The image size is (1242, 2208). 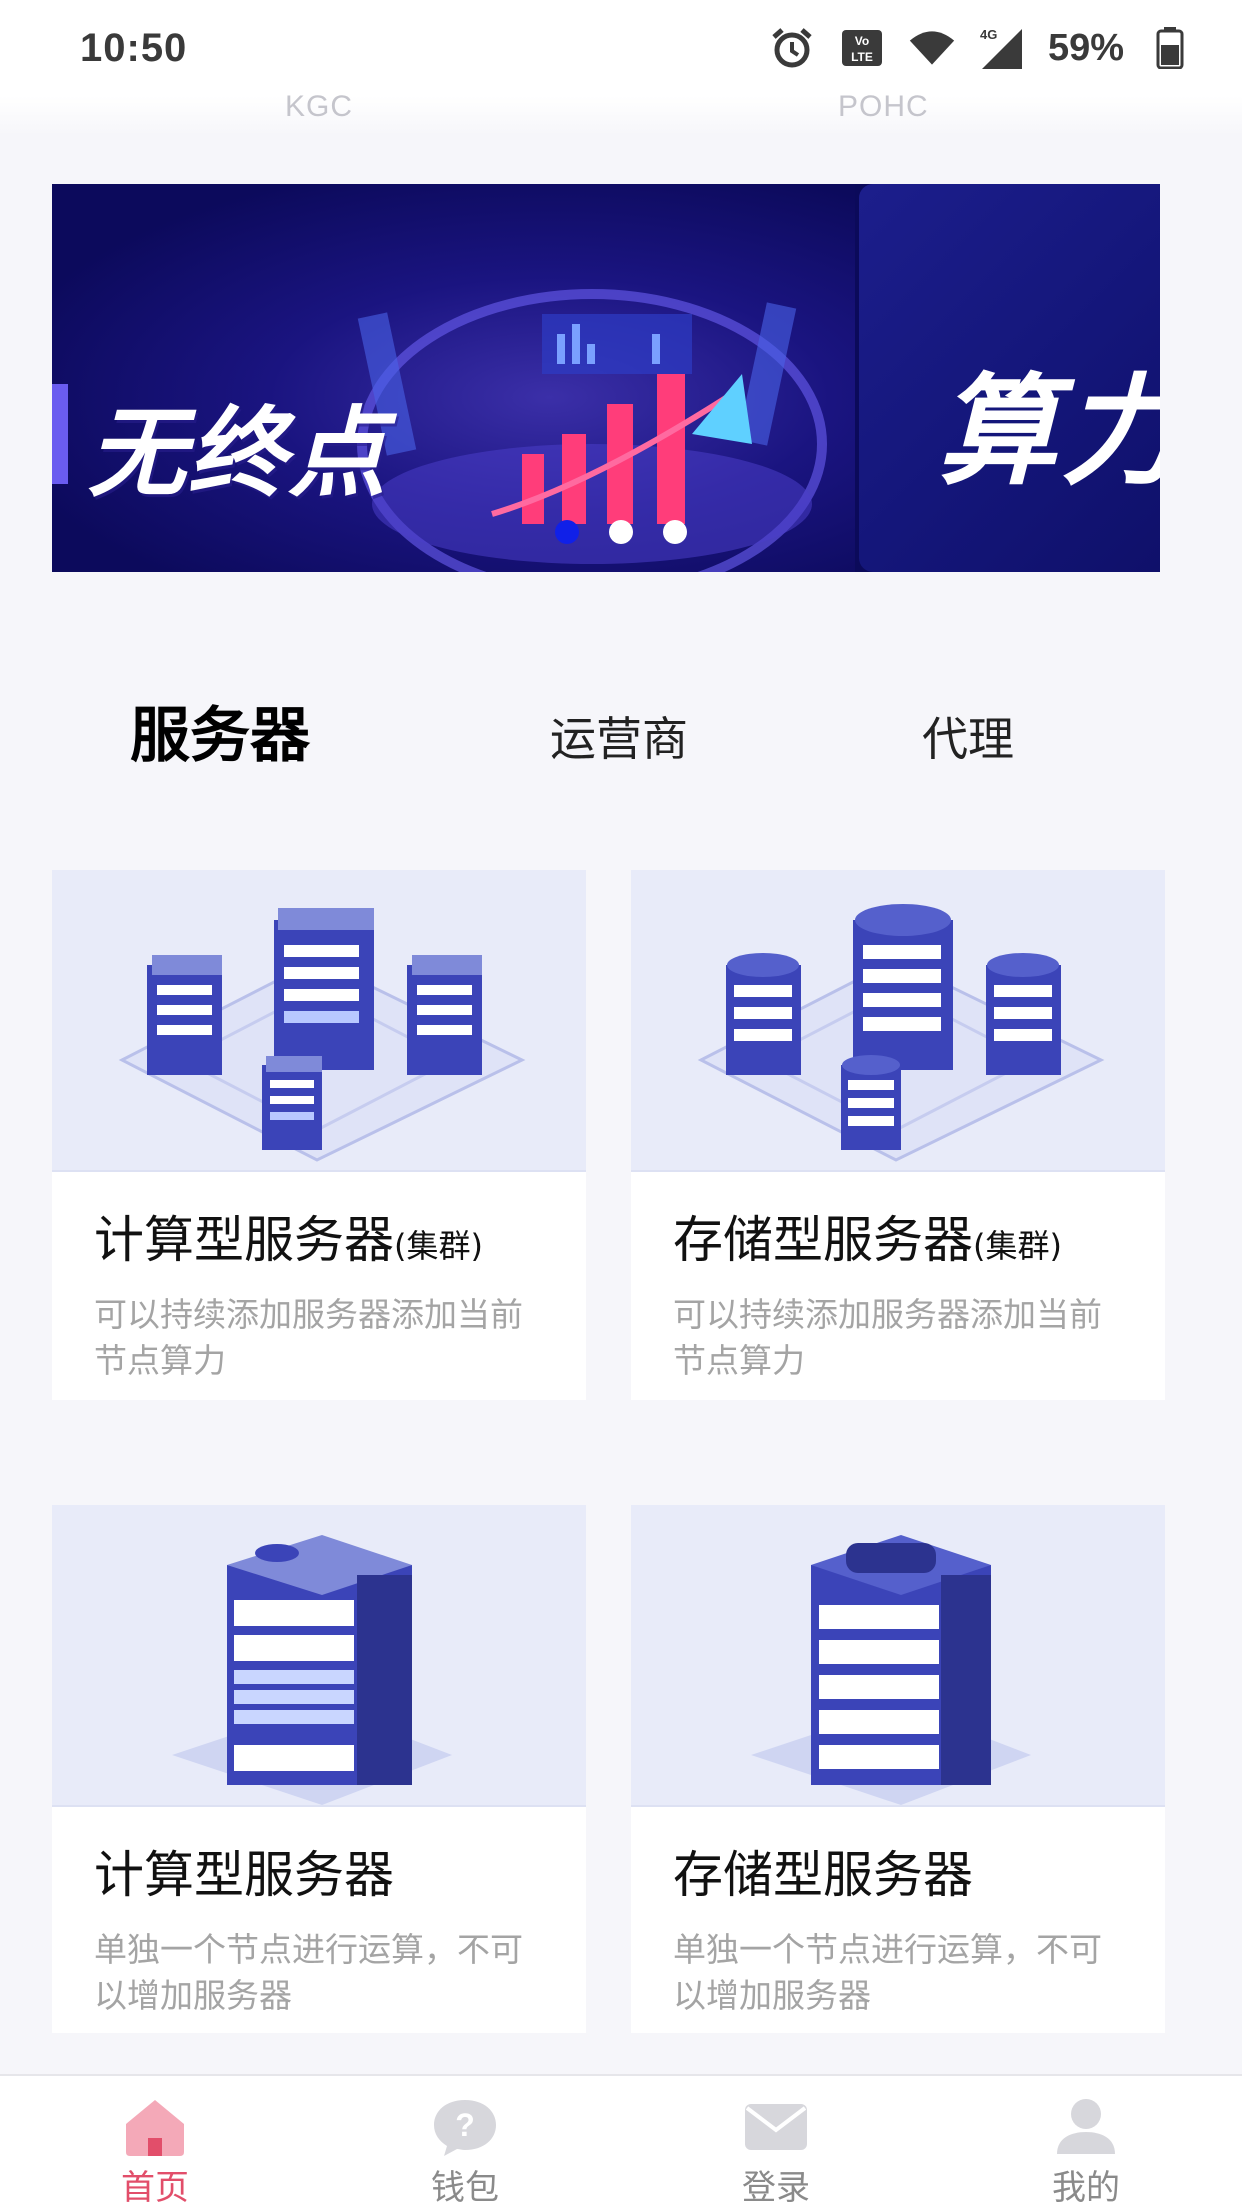 I want to click on nav-label-wallet: 钱包, so click(x=465, y=2188).